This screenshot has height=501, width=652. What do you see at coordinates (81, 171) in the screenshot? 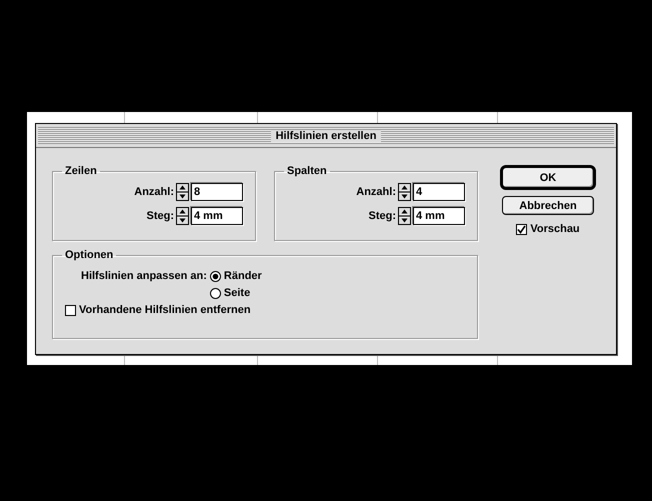
I see `group-title: Zeilen` at bounding box center [81, 171].